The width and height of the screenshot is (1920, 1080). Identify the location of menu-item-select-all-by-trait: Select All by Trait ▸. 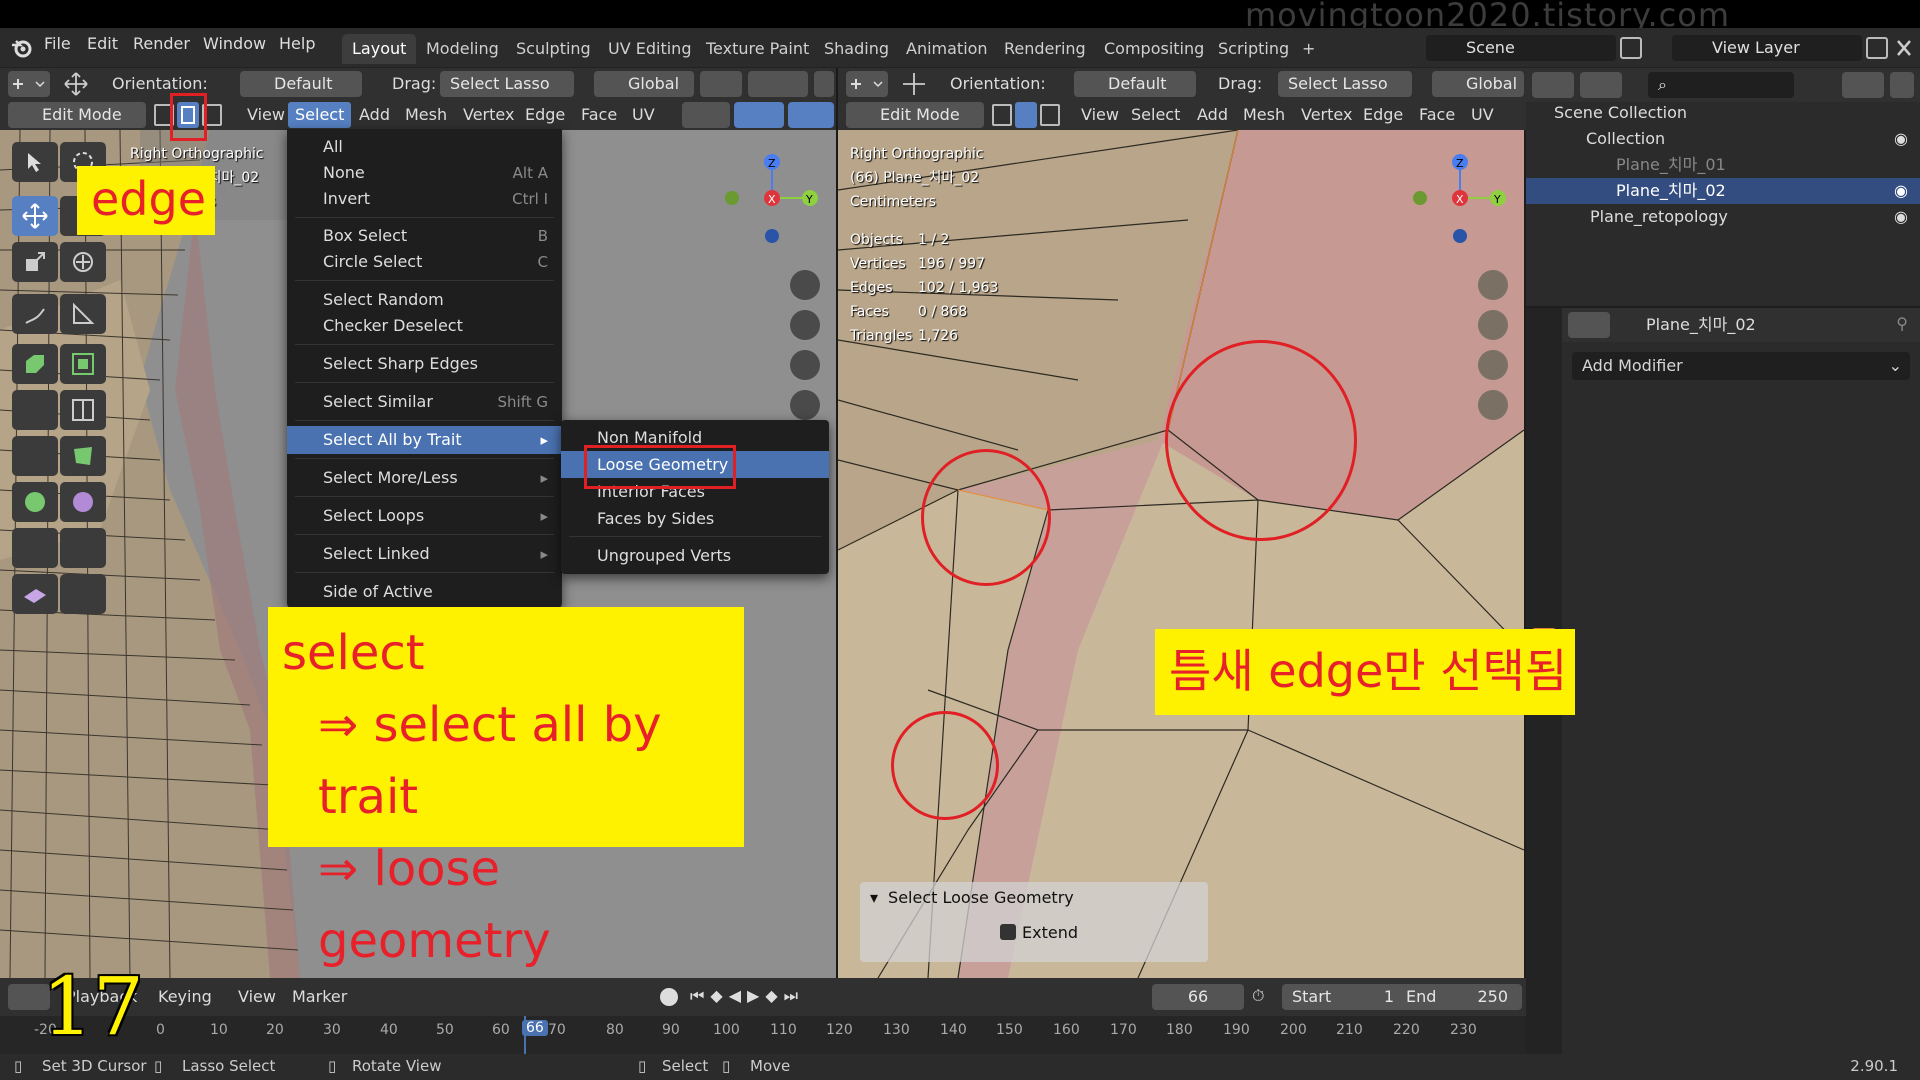
(424, 440).